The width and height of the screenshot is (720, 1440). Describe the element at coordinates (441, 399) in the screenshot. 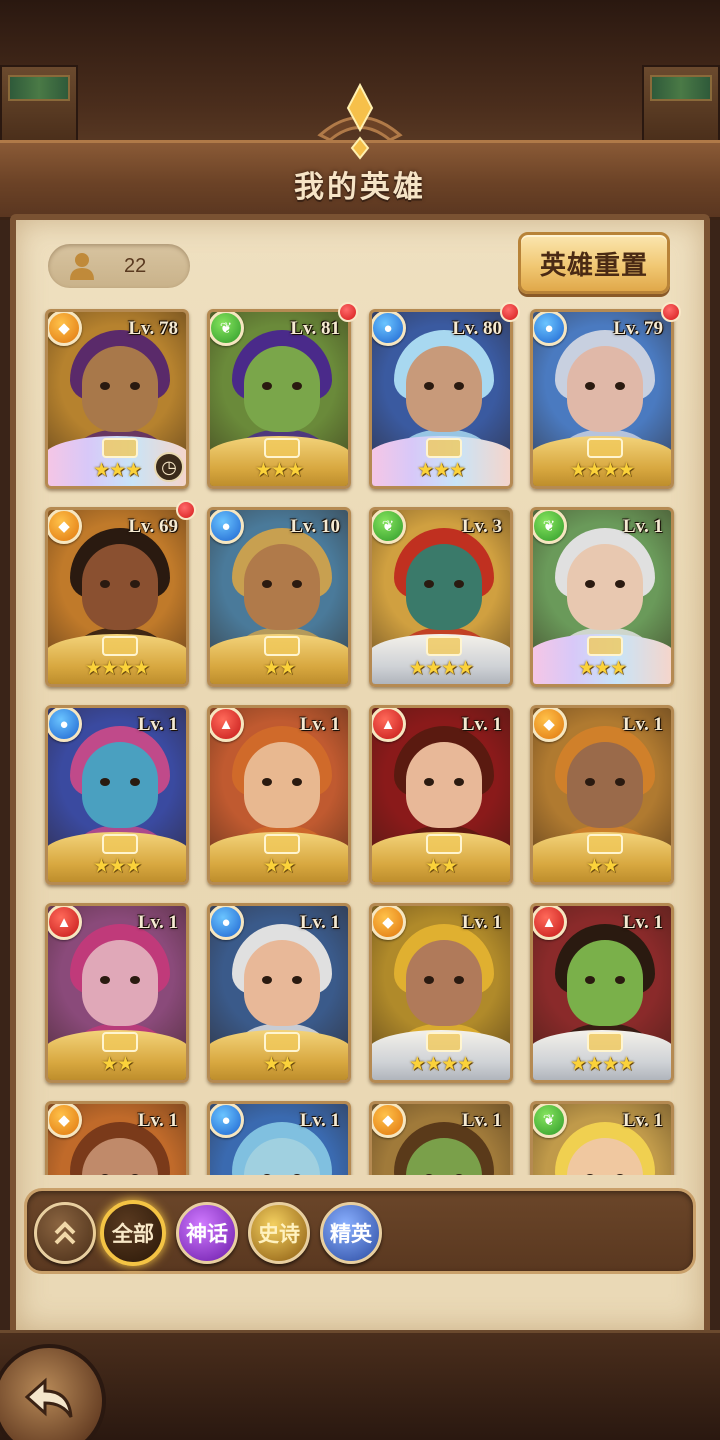

I see `hero-card: Lv. 80 ★★★ ●` at that location.